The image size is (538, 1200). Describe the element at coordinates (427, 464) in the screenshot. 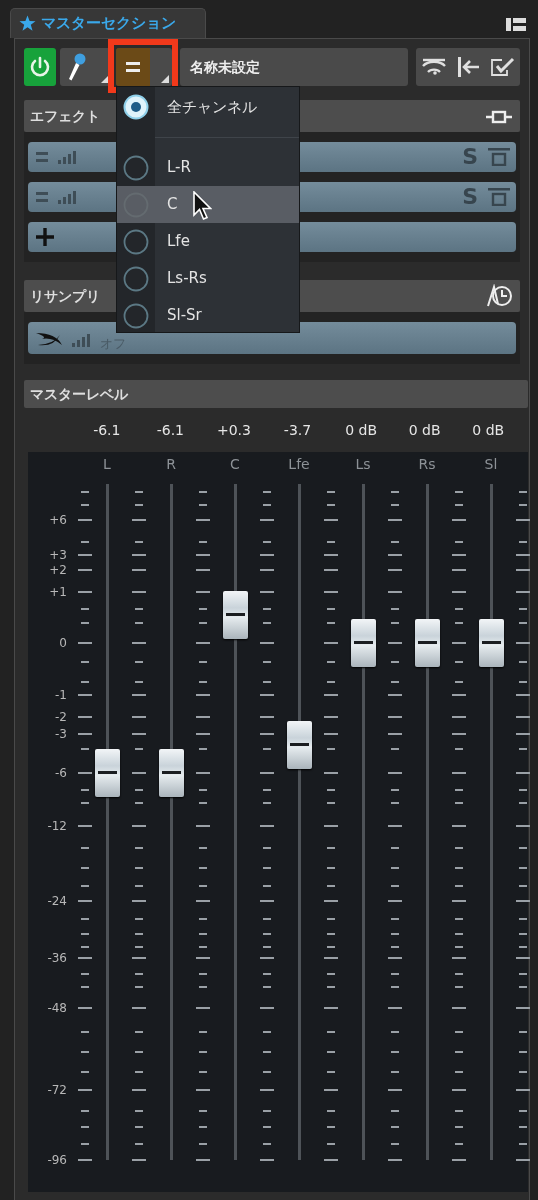

I see `channel-label: Rs` at that location.